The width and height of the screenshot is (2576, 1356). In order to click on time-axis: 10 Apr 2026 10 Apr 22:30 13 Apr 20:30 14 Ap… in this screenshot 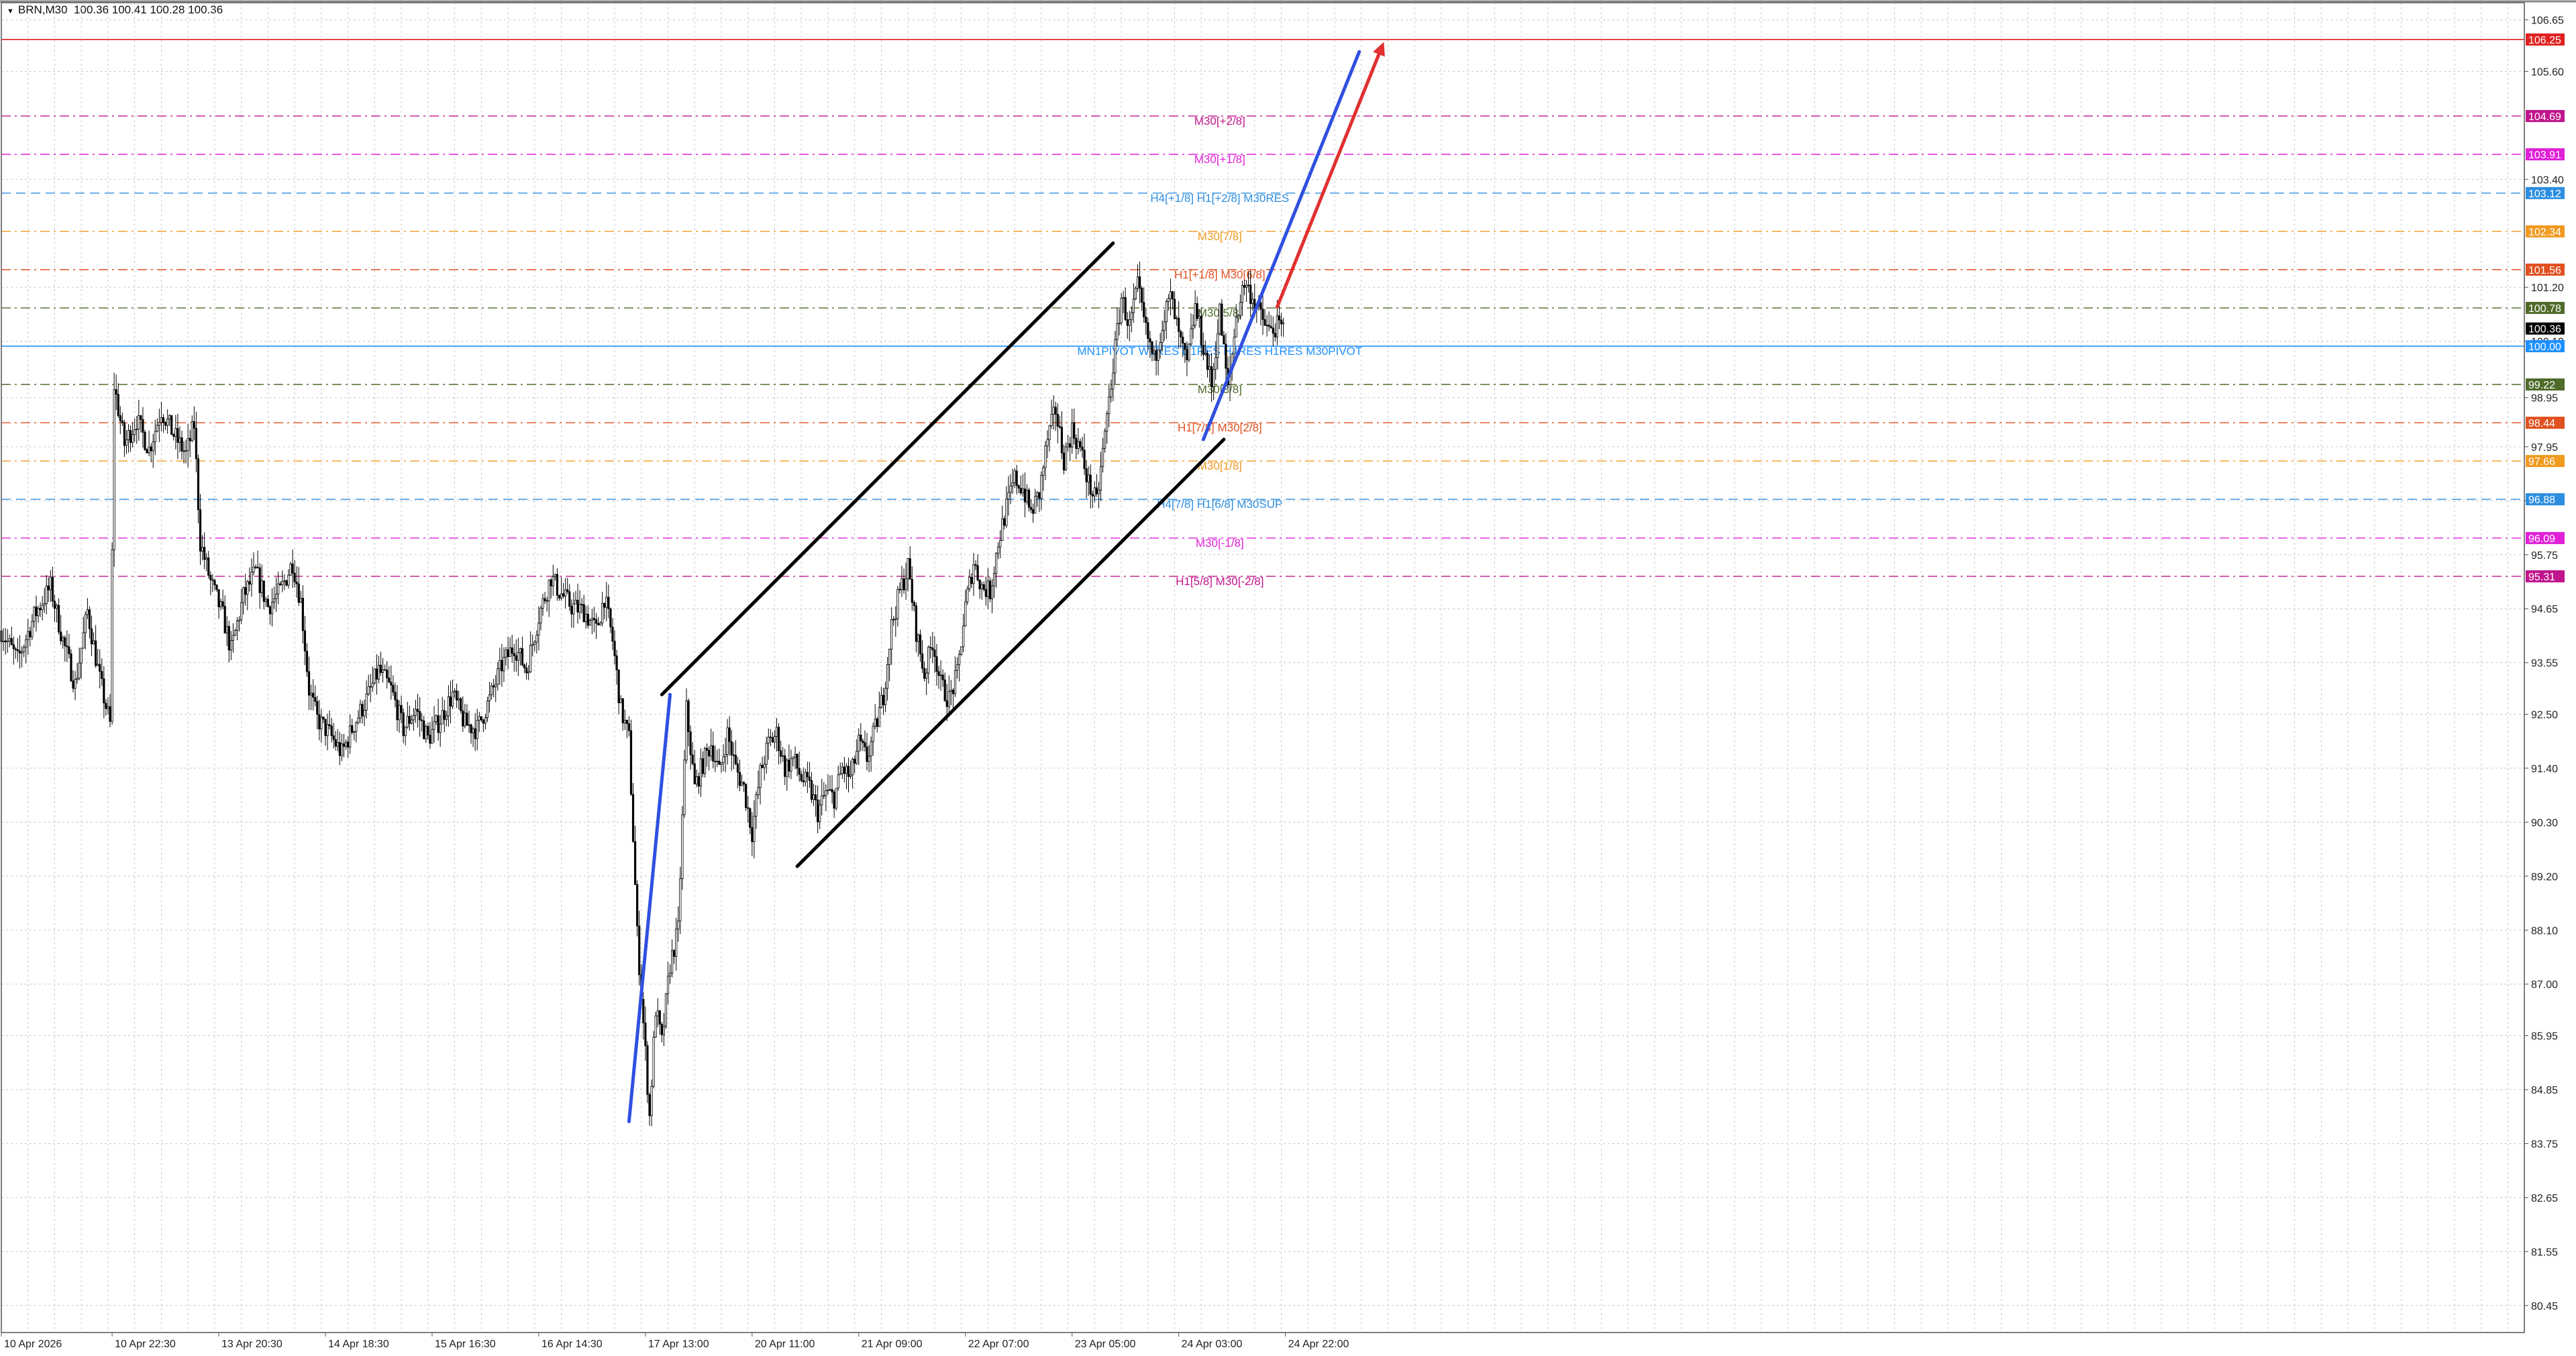, I will do `click(675, 1341)`.